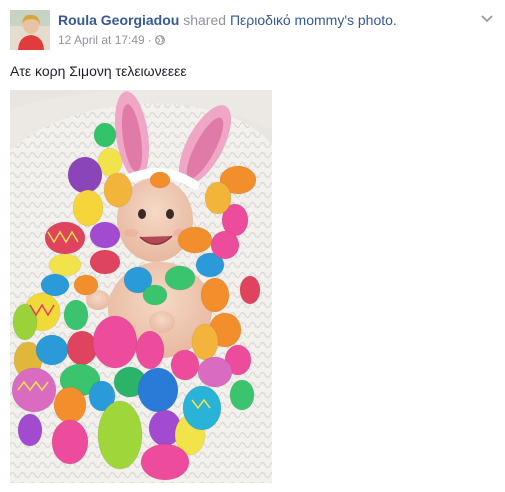  I want to click on post-text: Ατε κορη Σιμονη τελειωνεεεε, so click(98, 71).